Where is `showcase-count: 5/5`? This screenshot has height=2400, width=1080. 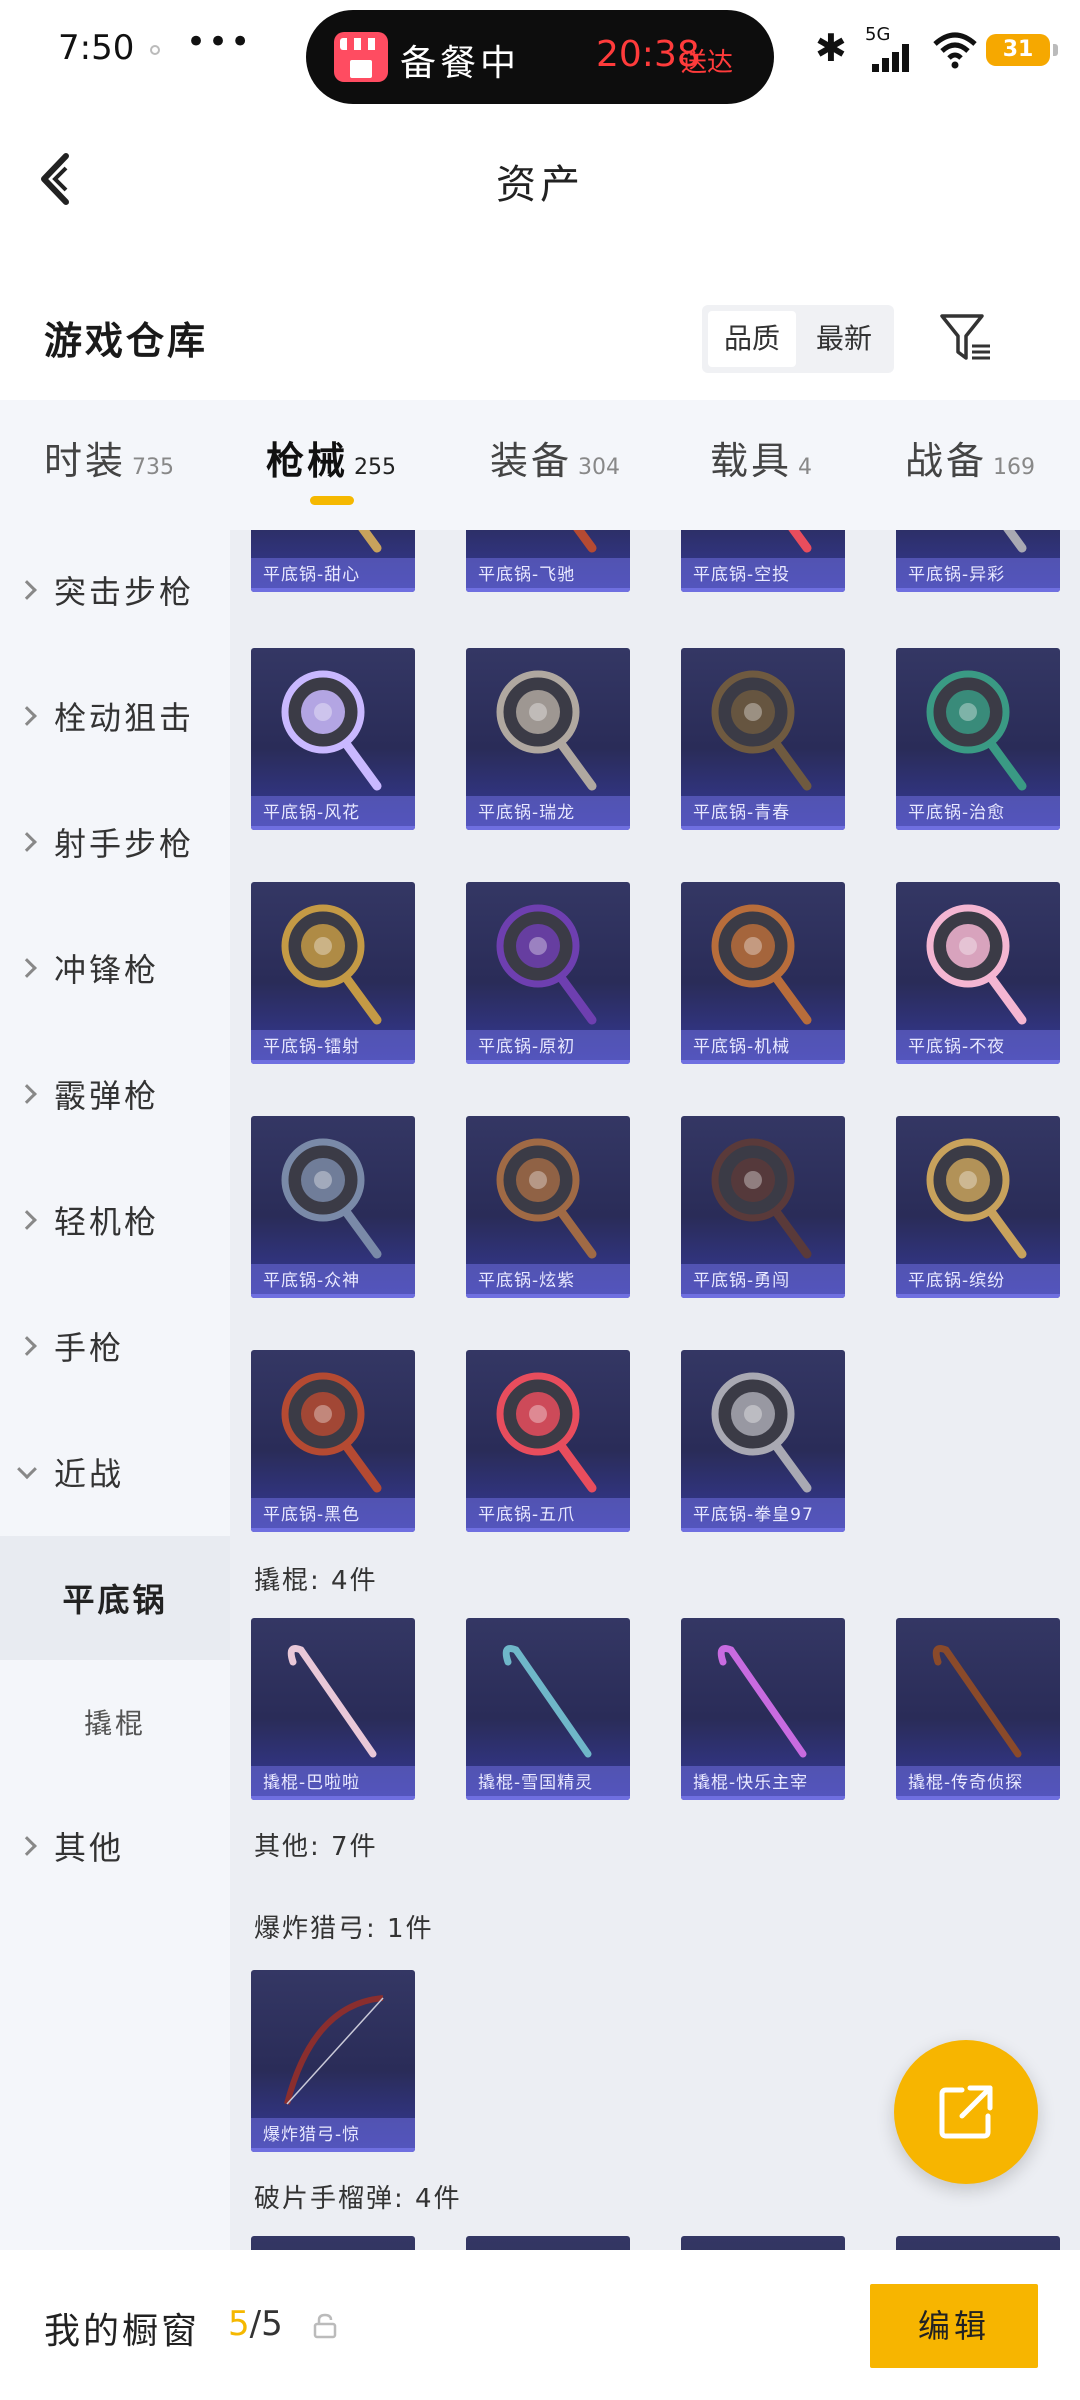 showcase-count: 5/5 is located at coordinates (255, 2324).